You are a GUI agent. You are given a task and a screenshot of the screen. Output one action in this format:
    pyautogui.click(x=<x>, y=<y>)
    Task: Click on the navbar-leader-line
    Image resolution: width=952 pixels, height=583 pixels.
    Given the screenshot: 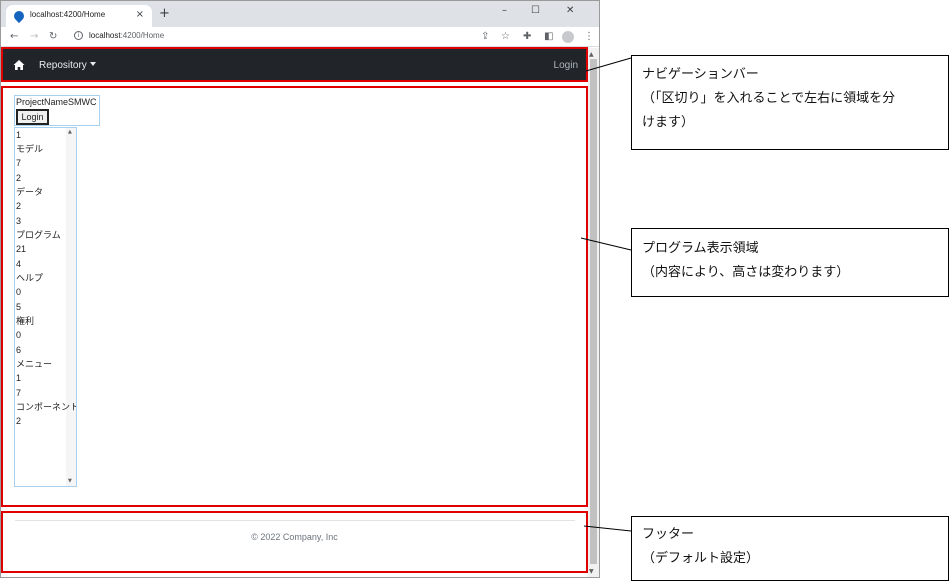 What is the action you would take?
    pyautogui.click(x=608, y=64)
    